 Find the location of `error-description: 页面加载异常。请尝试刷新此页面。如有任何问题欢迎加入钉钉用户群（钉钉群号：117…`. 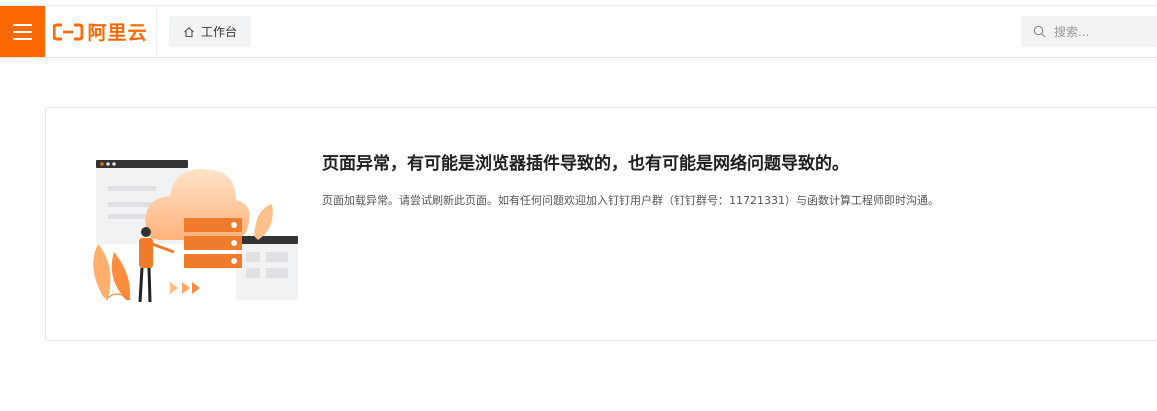

error-description: 页面加载异常。请尝试刷新此页面。如有任何问题欢迎加入钉钉用户群（钉钉群号：117… is located at coordinates (630, 200).